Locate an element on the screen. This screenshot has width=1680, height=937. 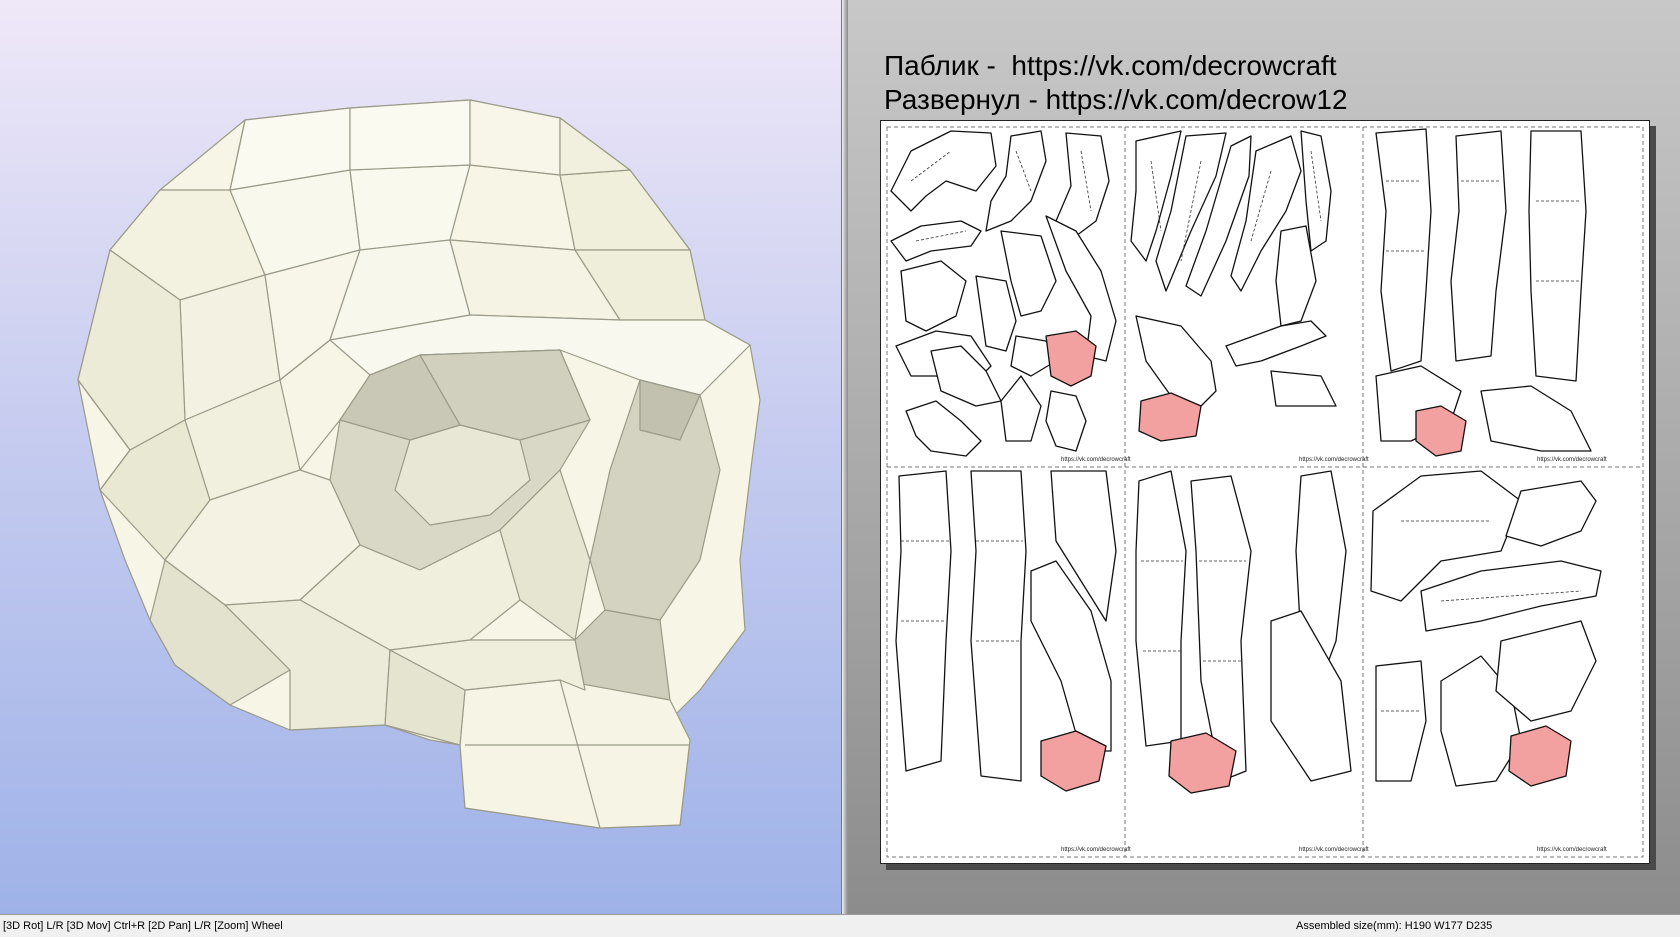
page-footer-3: https://vk.com/decrowcraft is located at coordinates (1572, 460).